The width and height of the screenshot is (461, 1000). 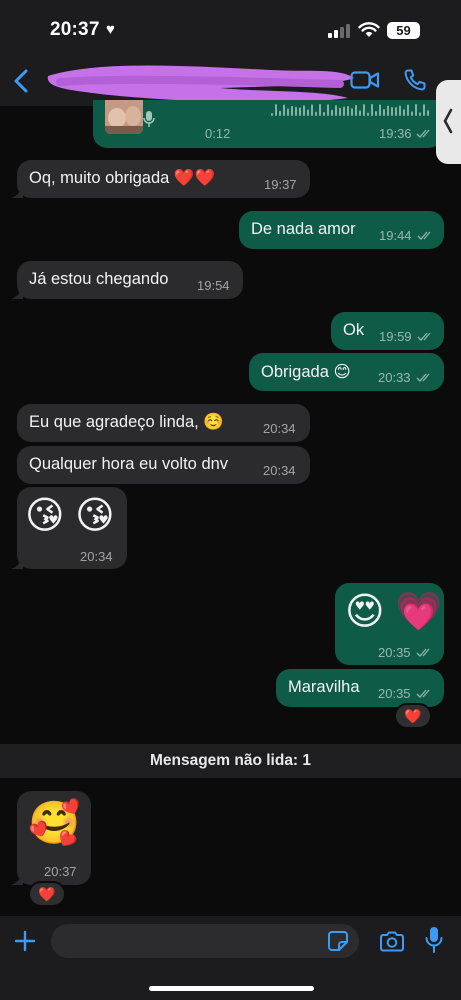 What do you see at coordinates (340, 31) in the screenshot?
I see `cellular-signal-icon` at bounding box center [340, 31].